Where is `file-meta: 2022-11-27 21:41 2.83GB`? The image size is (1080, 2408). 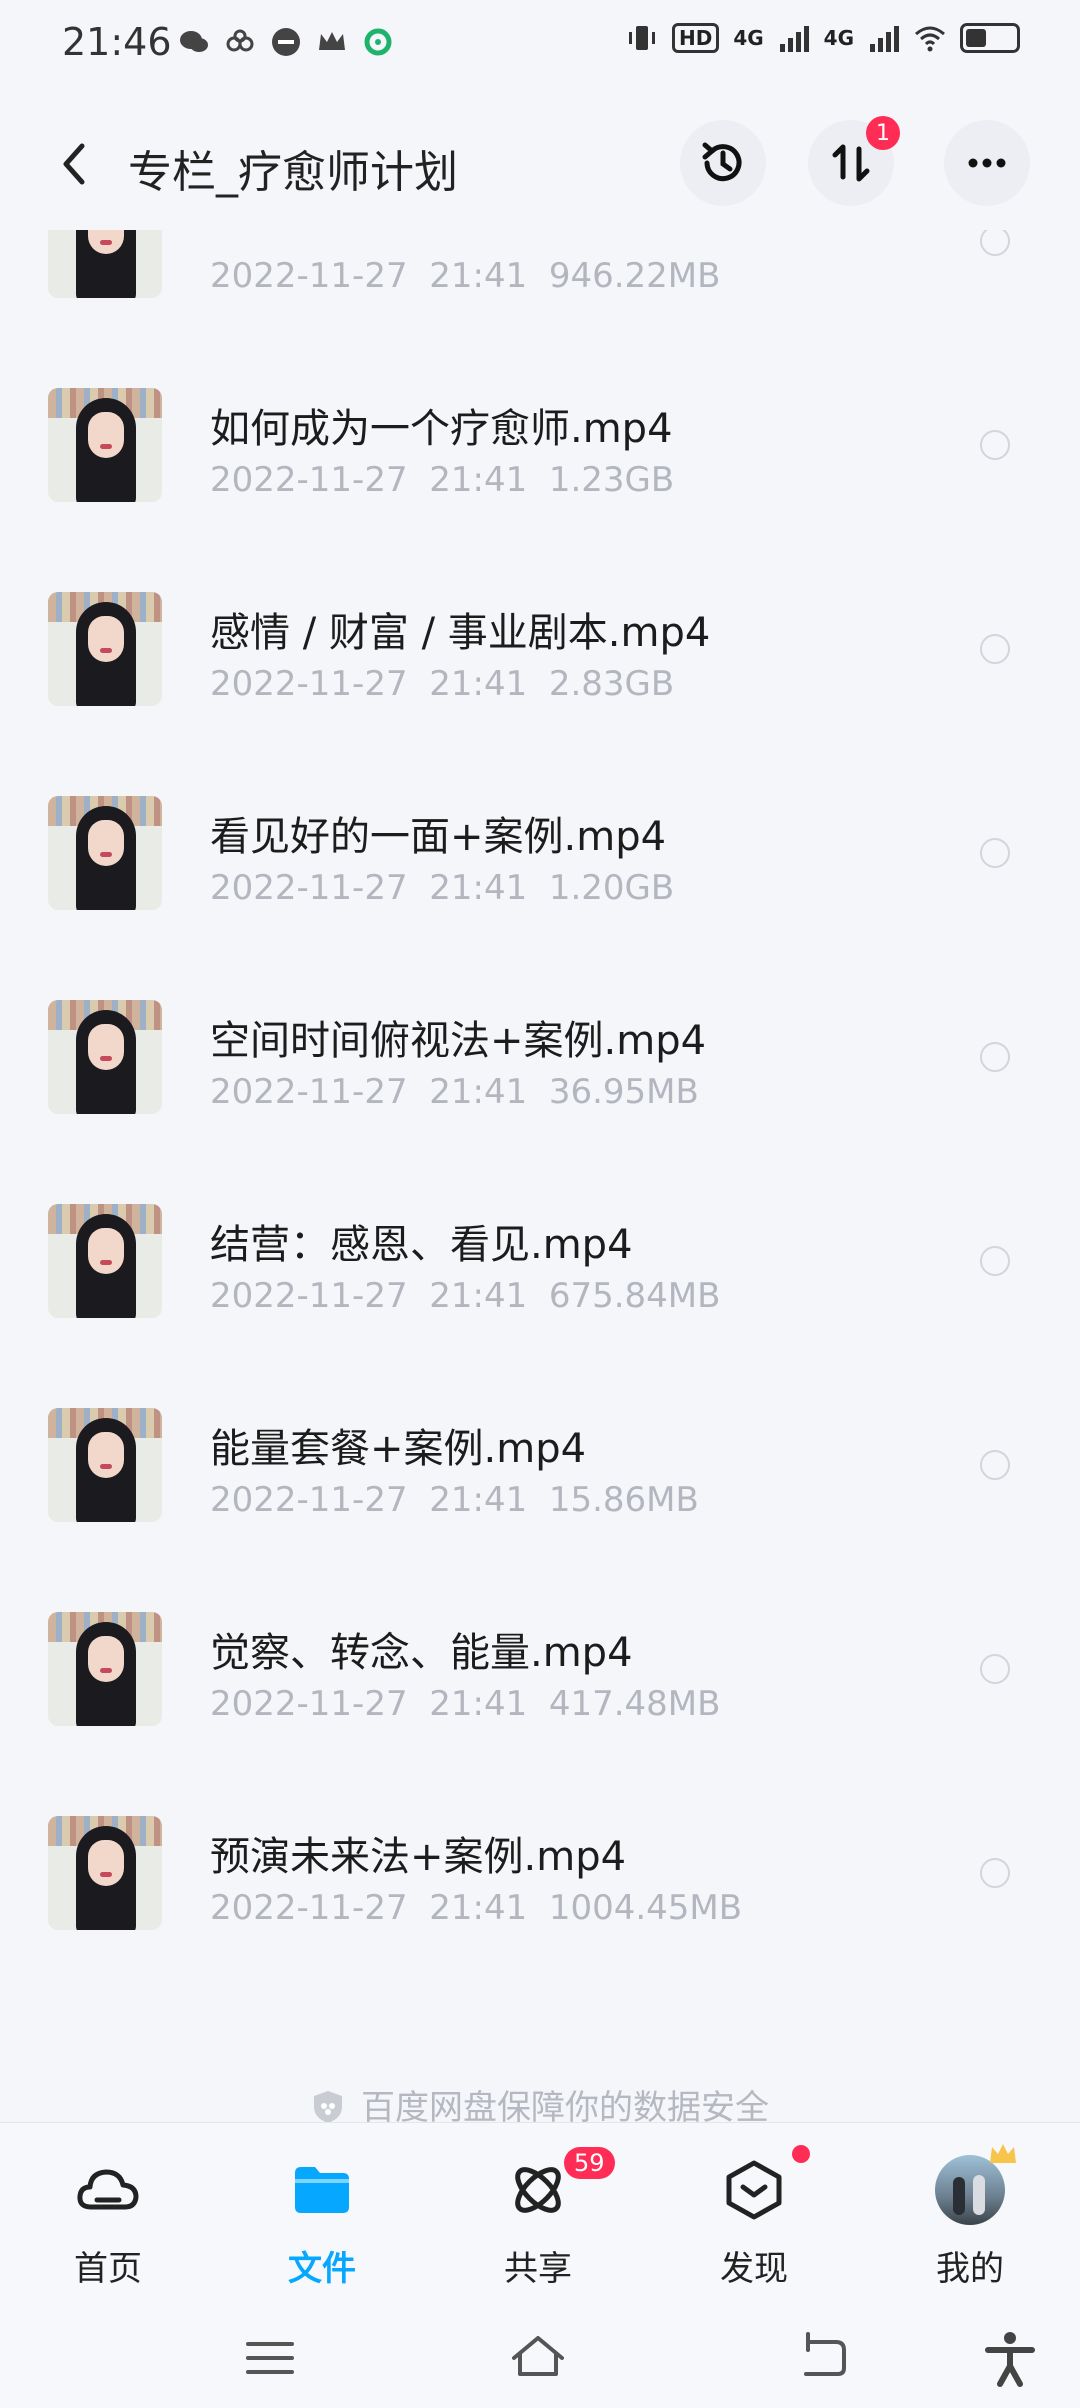
file-meta: 2022-11-27 21:41 2.83GB is located at coordinates (442, 684).